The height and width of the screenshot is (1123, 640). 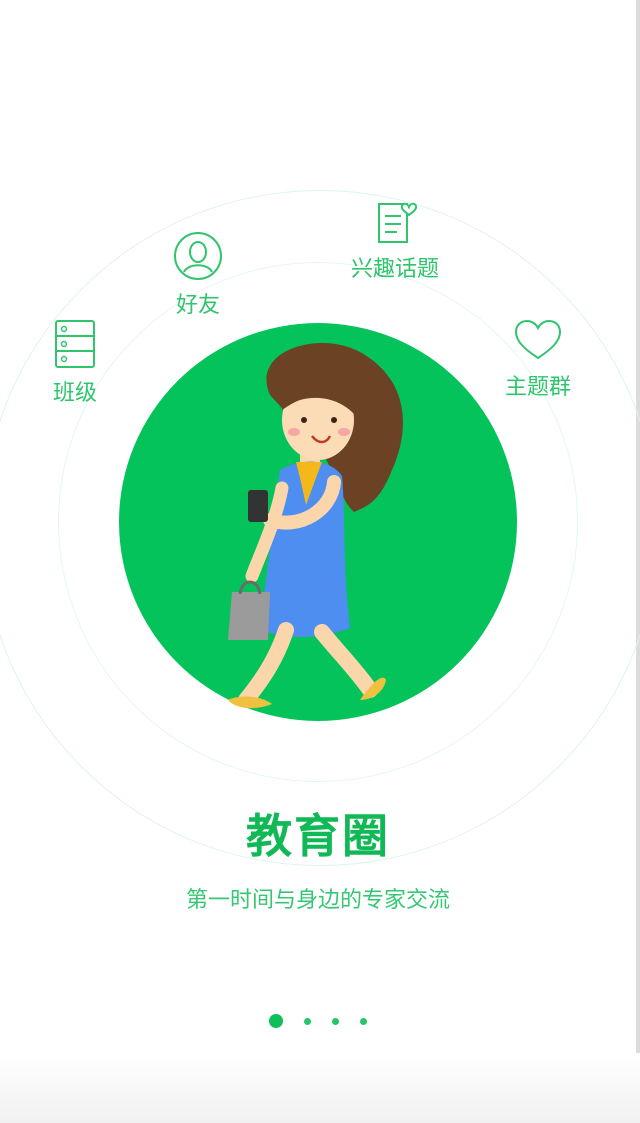 I want to click on feature-class-label: 班级, so click(x=74, y=393).